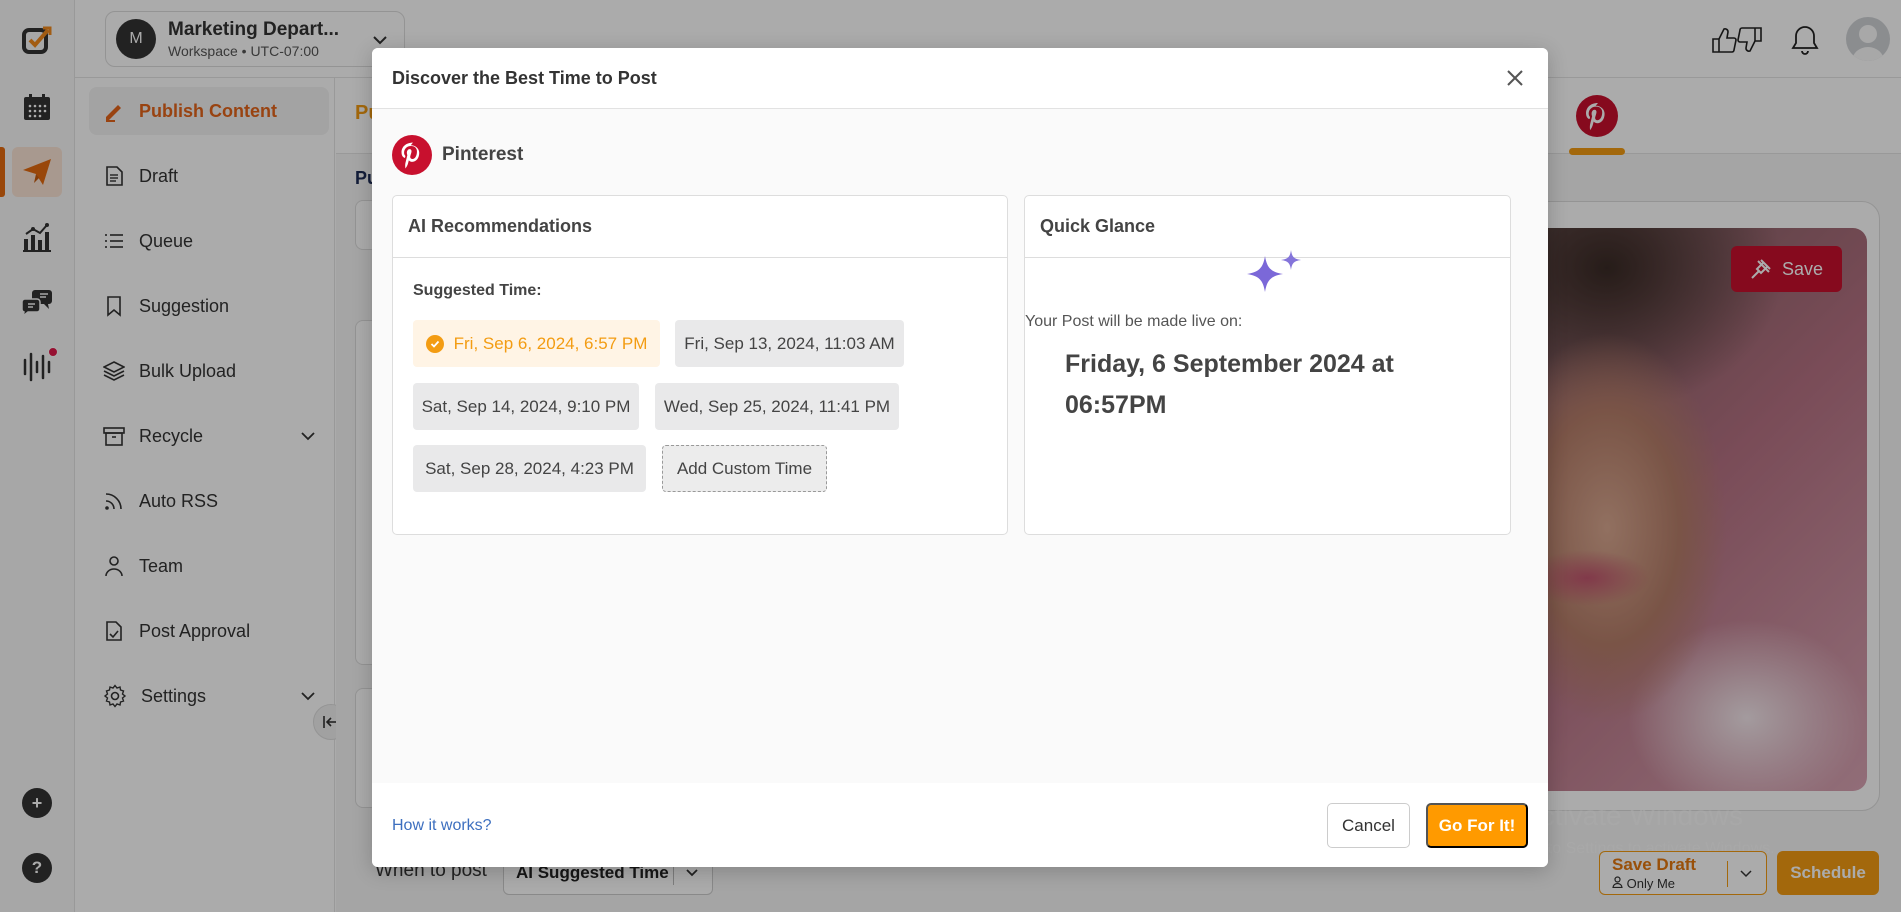 The width and height of the screenshot is (1901, 912). Describe the element at coordinates (960, 825) in the screenshot. I see `modal-footer: How it works? Cancel Go For It!` at that location.